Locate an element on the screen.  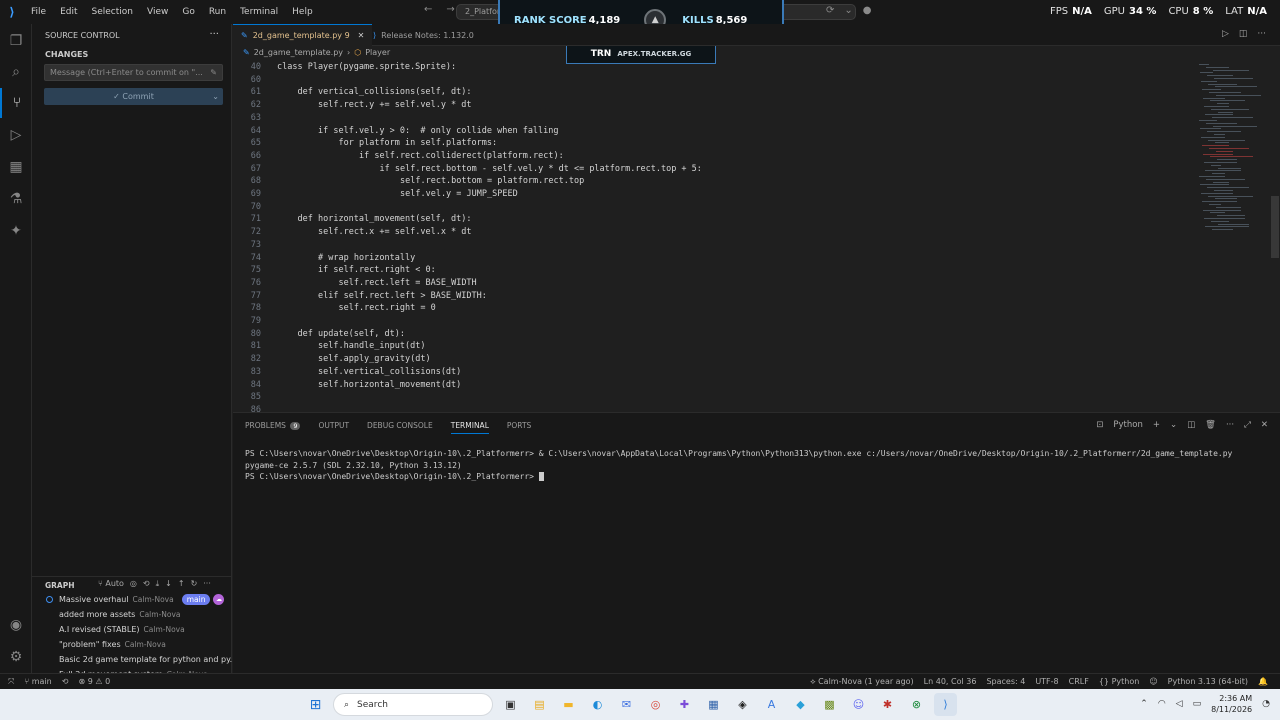
tab-problems: PROBLEMS 9 is located at coordinates (273, 427).